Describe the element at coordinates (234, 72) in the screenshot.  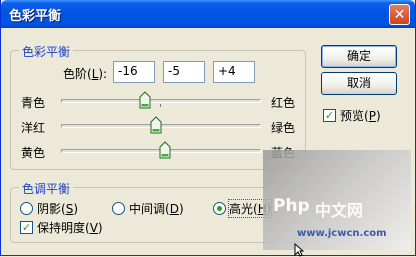
I see `level-yellow-blue-input: +4` at that location.